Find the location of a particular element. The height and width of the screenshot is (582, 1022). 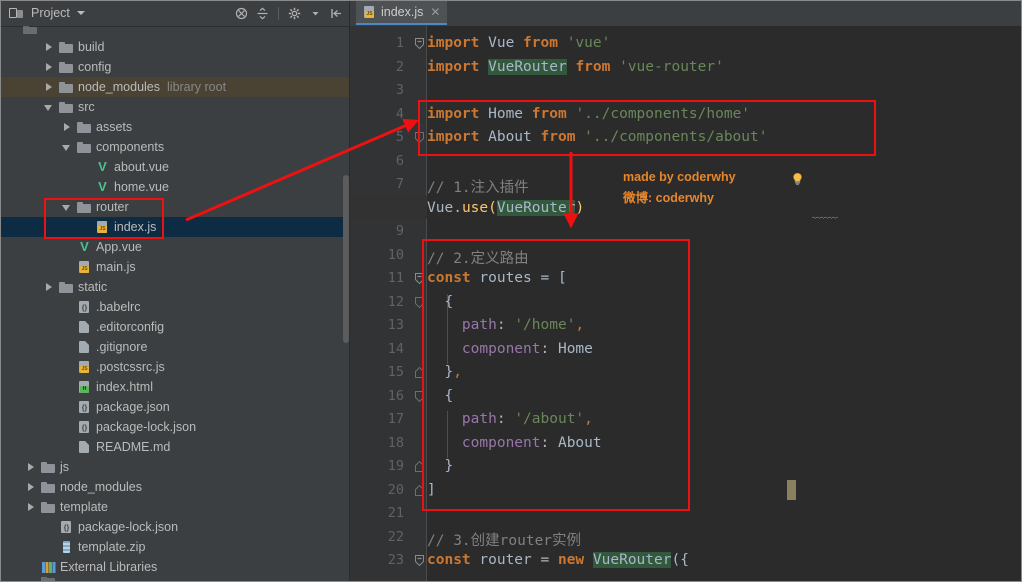

code-token: // 1.注入插件 is located at coordinates (478, 188).